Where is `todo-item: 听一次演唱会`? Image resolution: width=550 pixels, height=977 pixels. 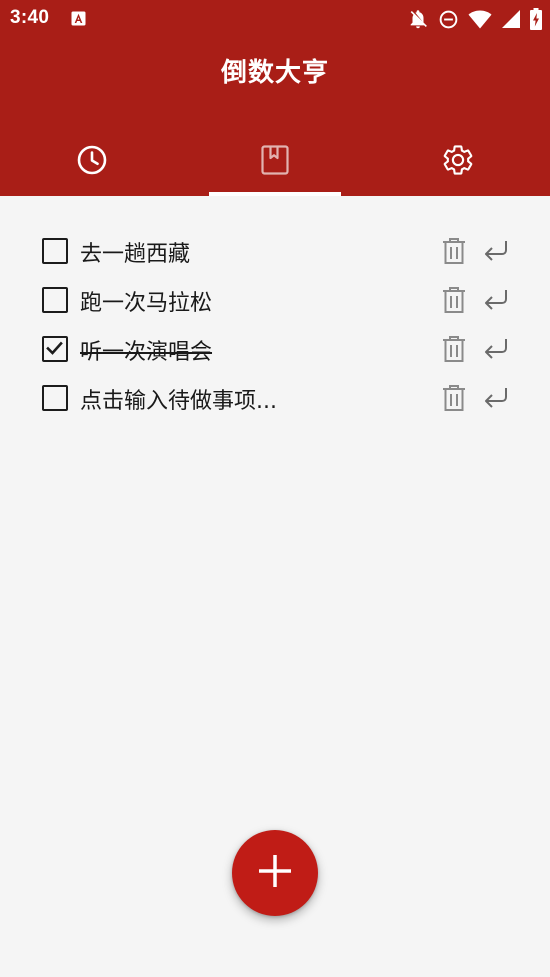
todo-item: 听一次演唱会 is located at coordinates (275, 348).